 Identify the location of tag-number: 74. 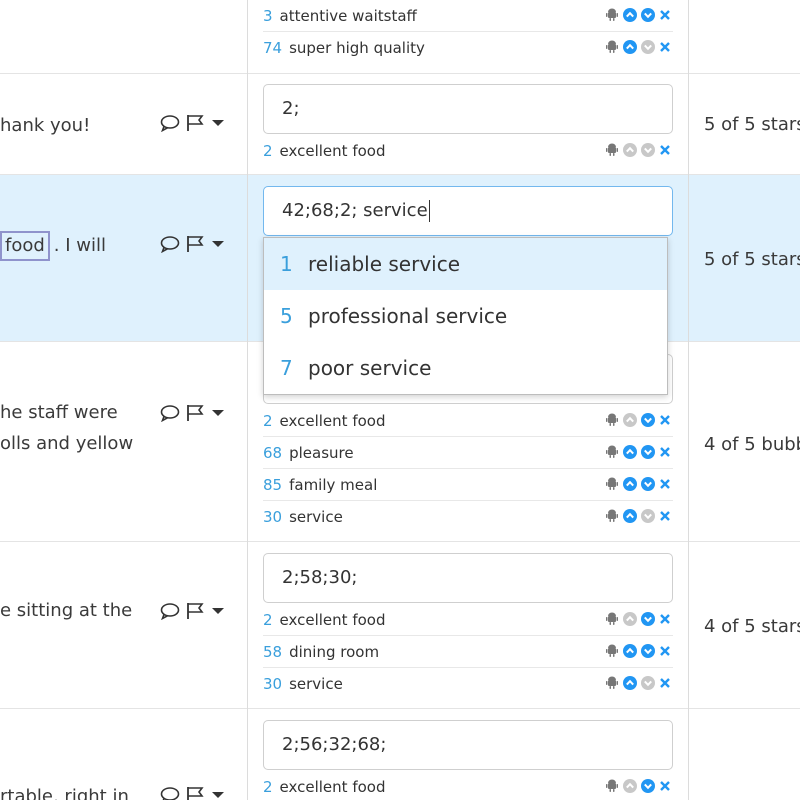
(273, 48).